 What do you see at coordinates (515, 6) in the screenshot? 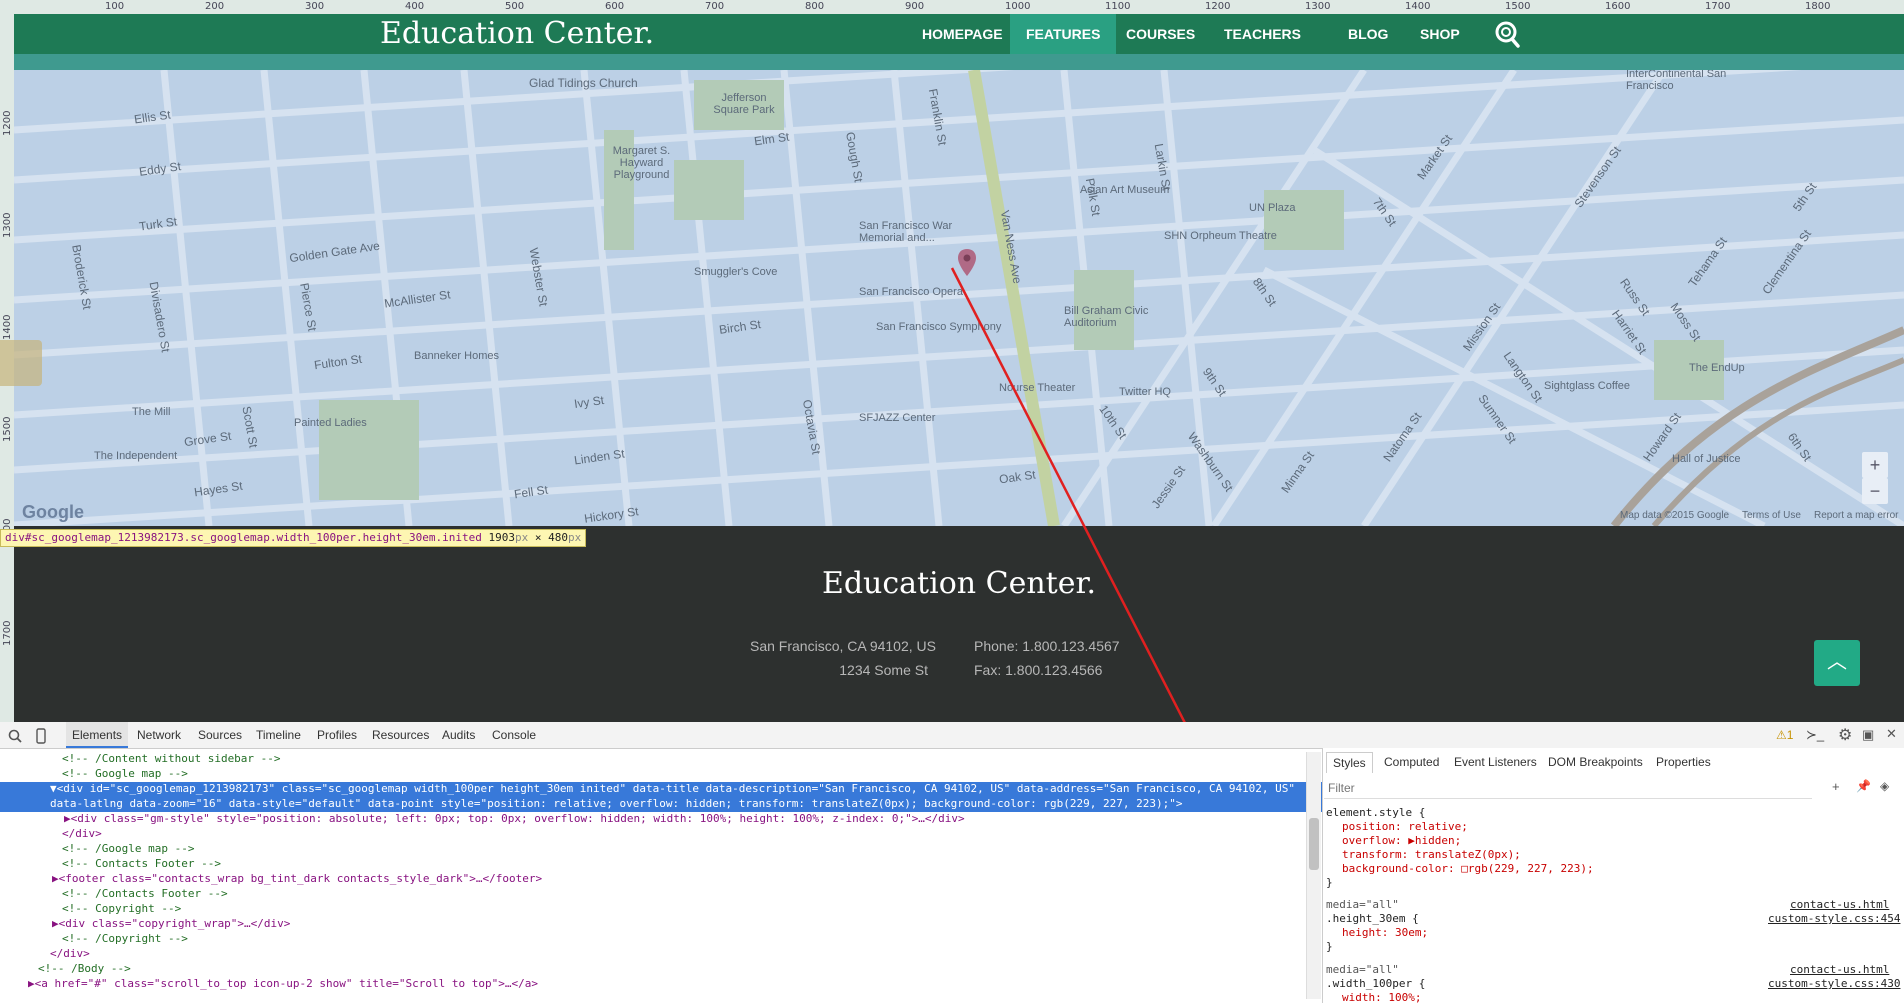
I see `ruler-tick-label: 500` at bounding box center [515, 6].